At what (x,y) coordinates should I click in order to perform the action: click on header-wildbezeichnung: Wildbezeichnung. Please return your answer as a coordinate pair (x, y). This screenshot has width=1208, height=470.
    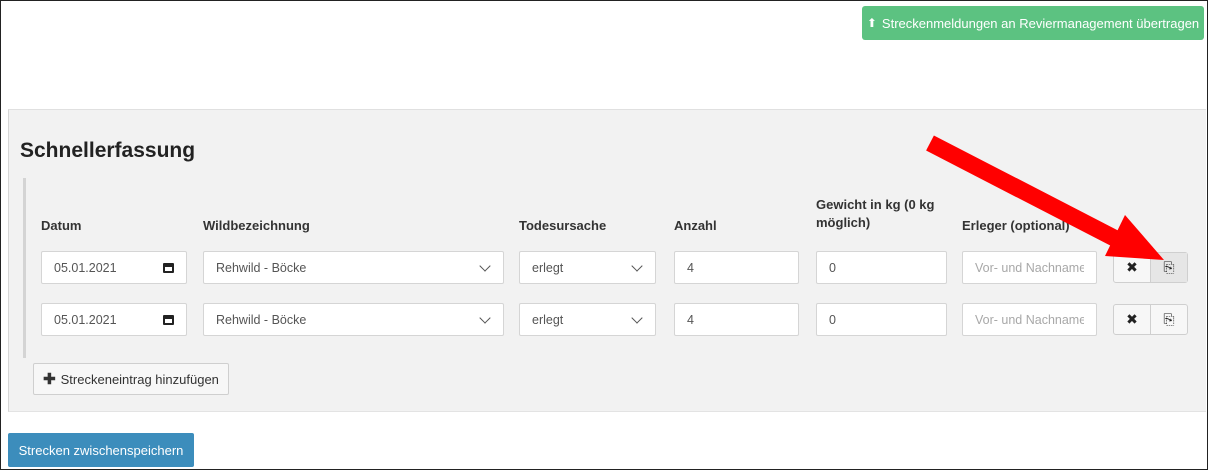
    Looking at the image, I should click on (256, 225).